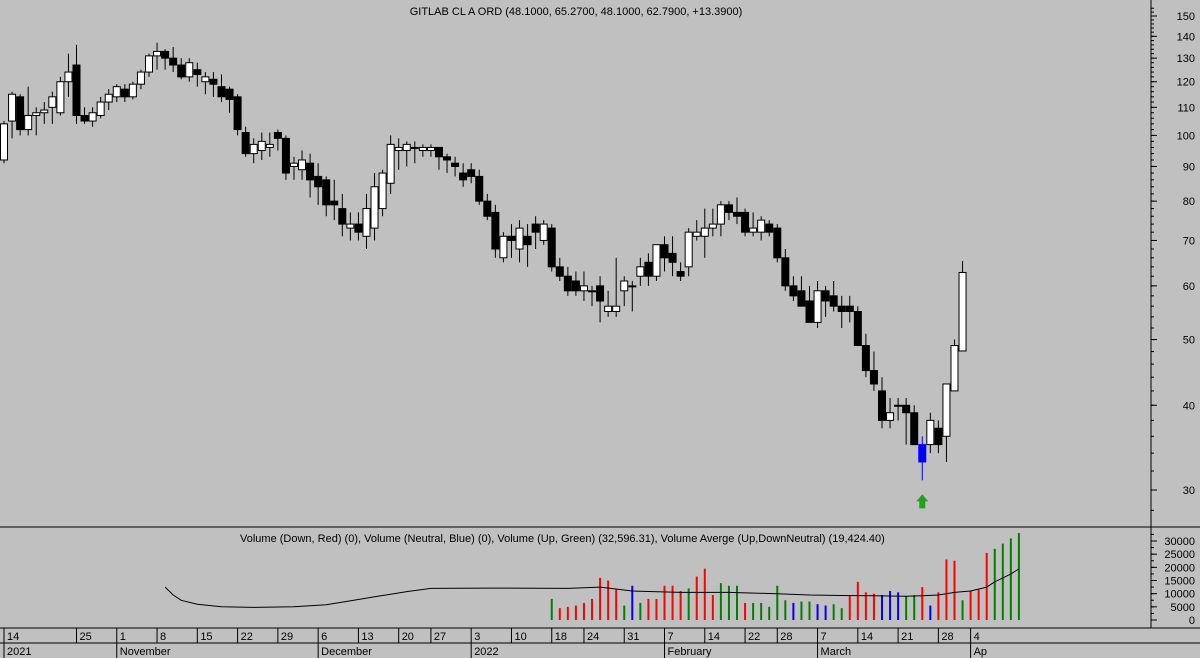 The width and height of the screenshot is (1200, 658). I want to click on day-tick-label: 1, so click(123, 637).